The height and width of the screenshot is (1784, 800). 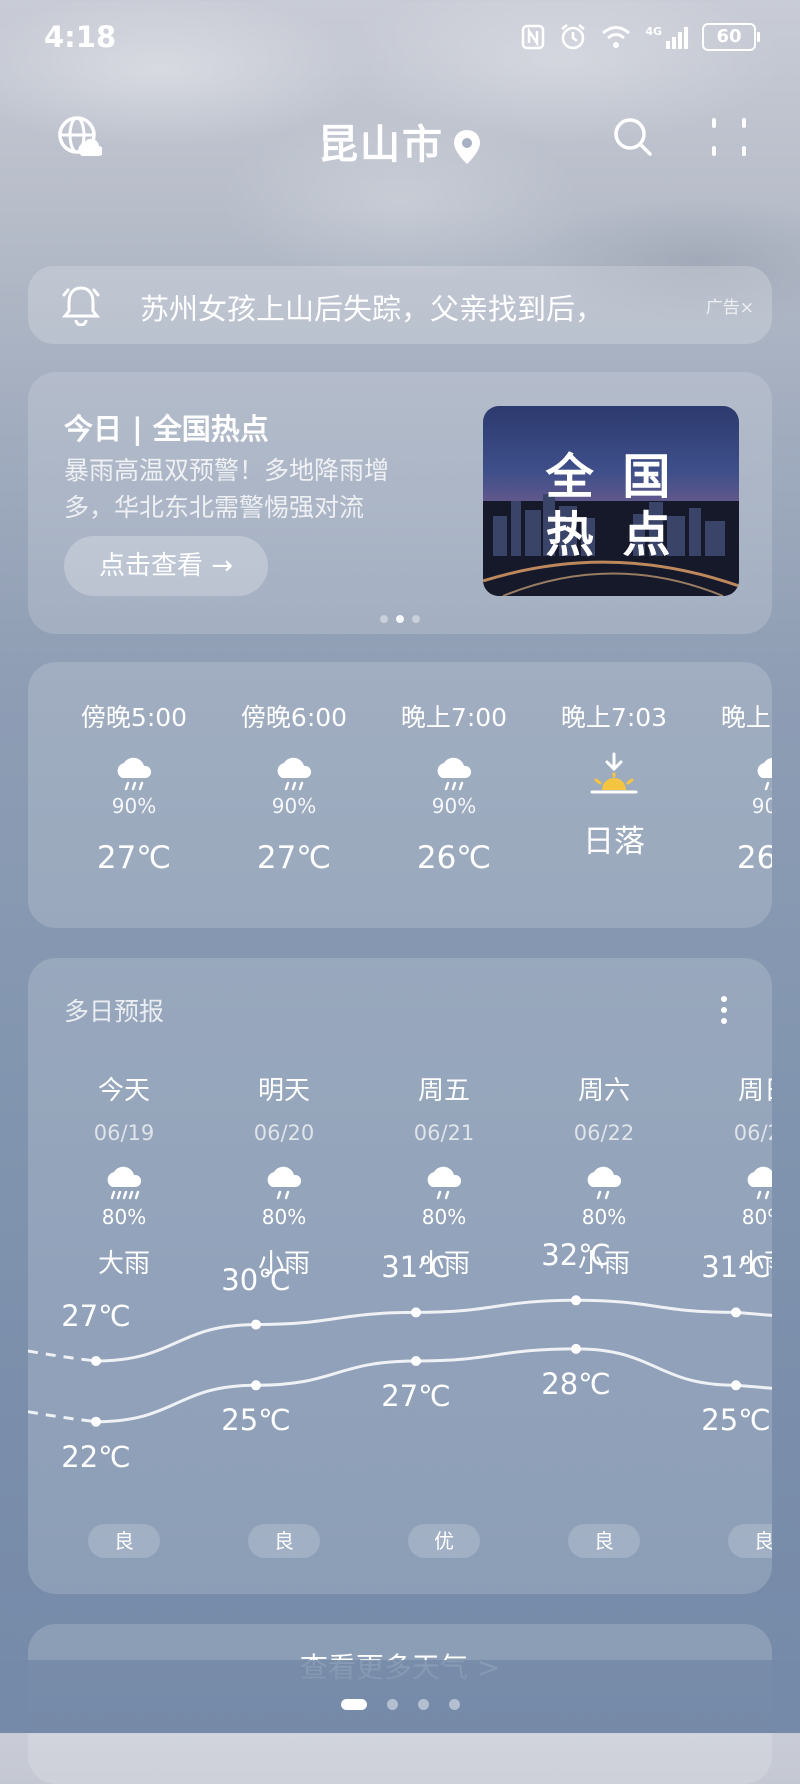 I want to click on news-ticker: 苏州女孩上山后失踪，父亲找到后， 广告×, so click(x=400, y=305).